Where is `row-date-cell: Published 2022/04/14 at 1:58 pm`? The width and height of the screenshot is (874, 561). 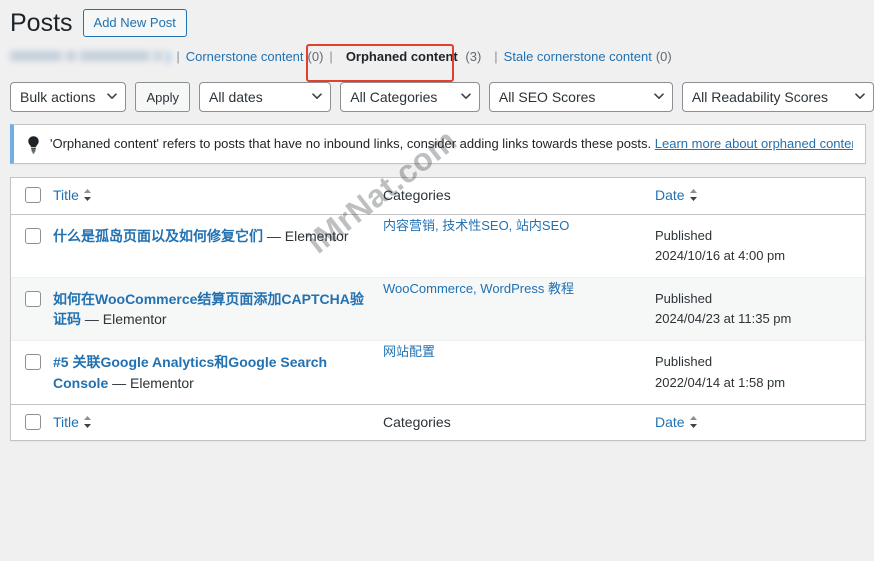 row-date-cell: Published 2022/04/14 at 1:58 pm is located at coordinates (760, 372).